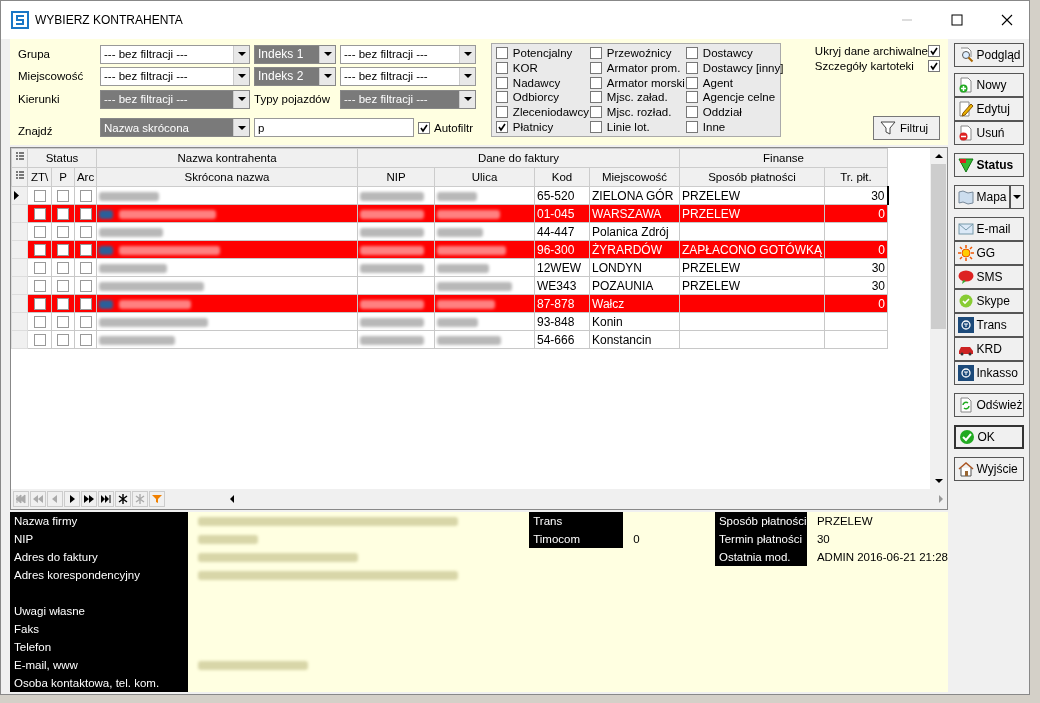 The image size is (1040, 703). Describe the element at coordinates (938, 246) in the screenshot. I see `scrollbar-thumb` at that location.